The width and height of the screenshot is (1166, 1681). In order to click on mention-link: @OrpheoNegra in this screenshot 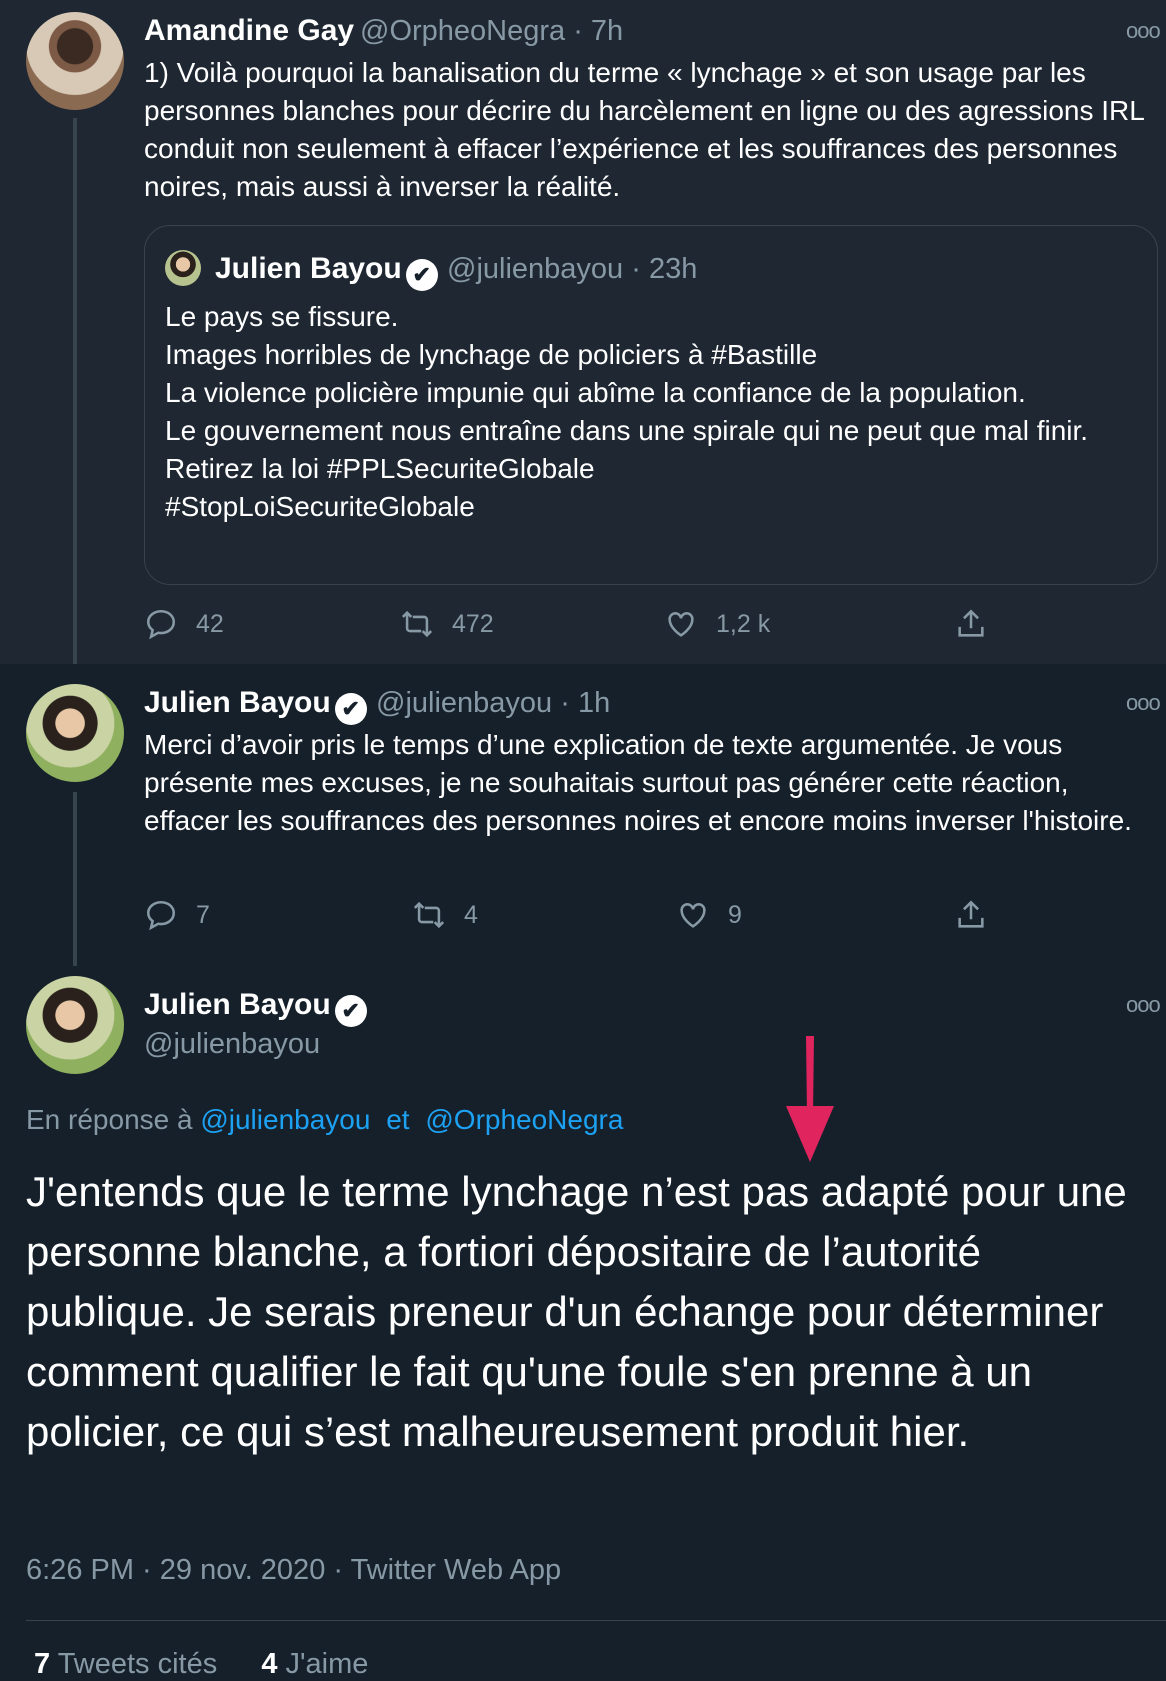, I will do `click(524, 1119)`.